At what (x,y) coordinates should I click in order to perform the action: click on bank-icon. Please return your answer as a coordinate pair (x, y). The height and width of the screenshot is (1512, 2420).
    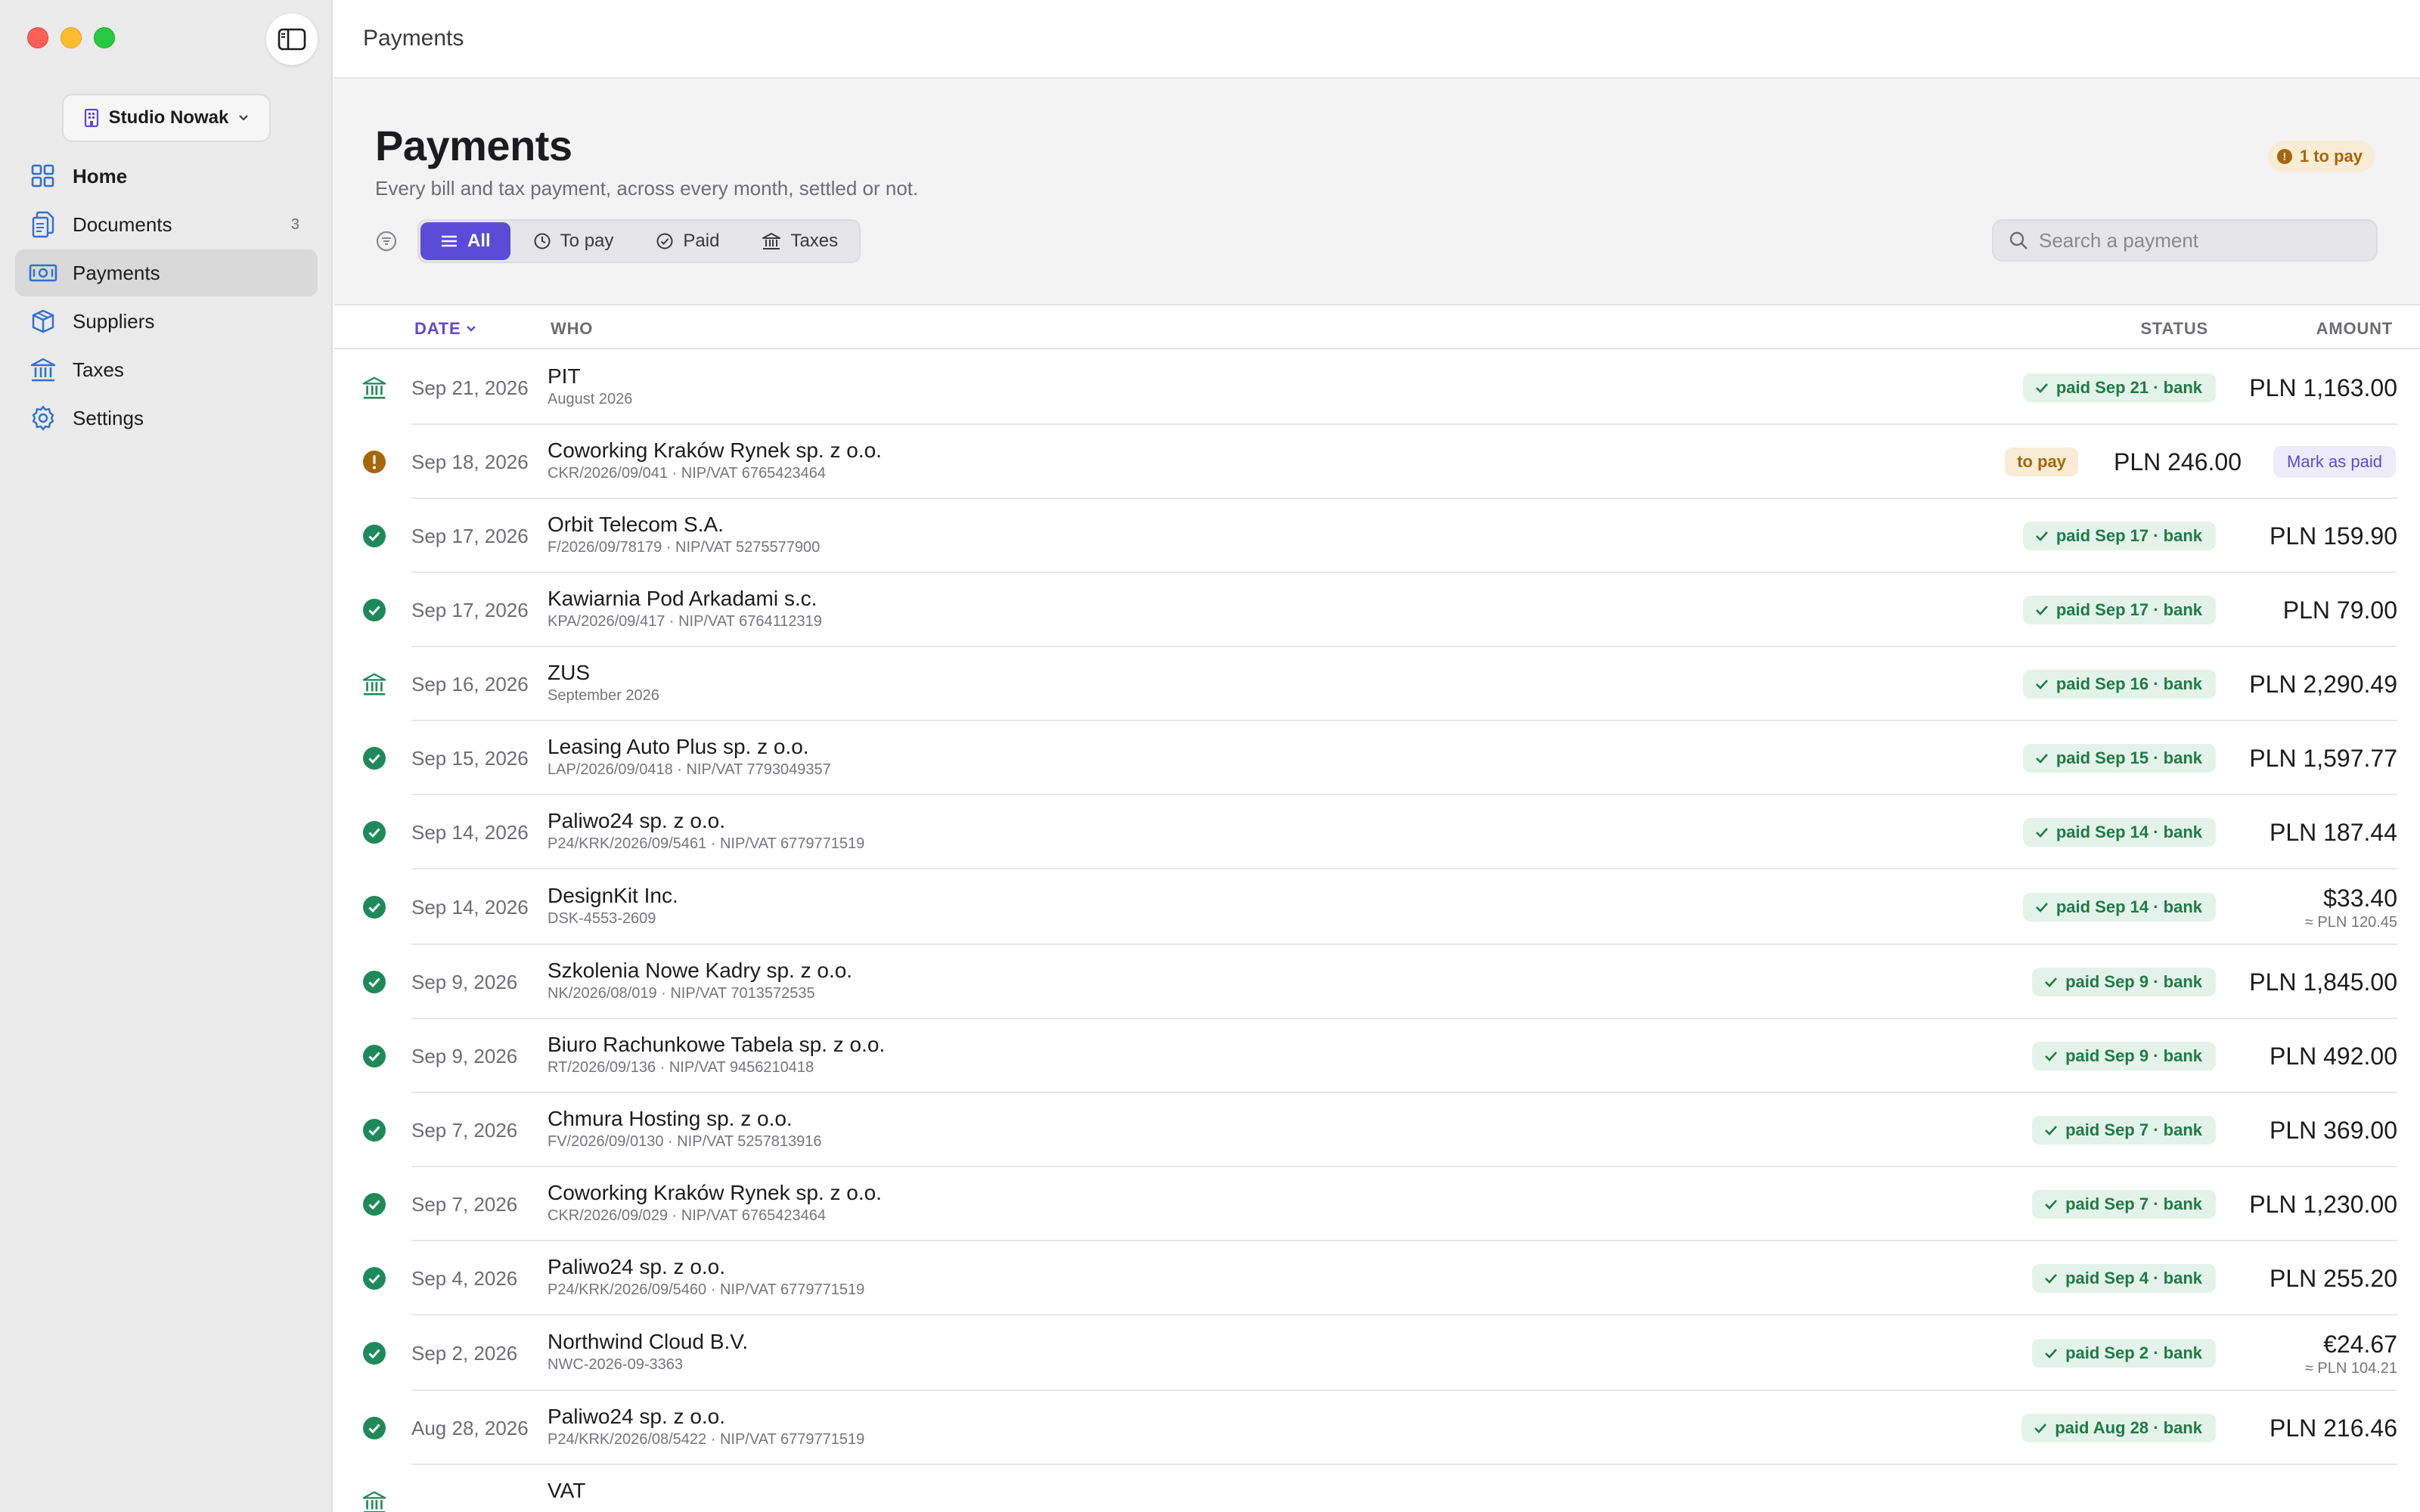
    Looking at the image, I should click on (374, 1500).